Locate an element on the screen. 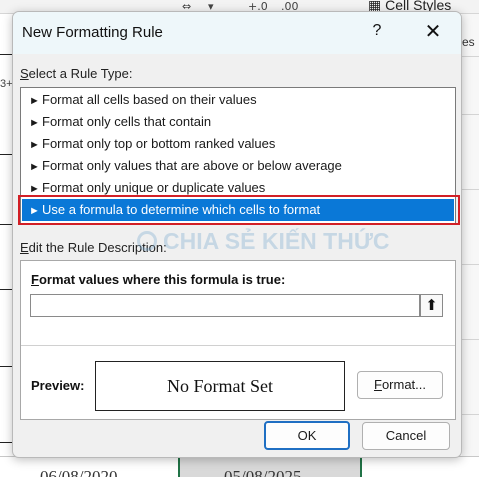  sheet-right-edge: es is located at coordinates (470, 245).